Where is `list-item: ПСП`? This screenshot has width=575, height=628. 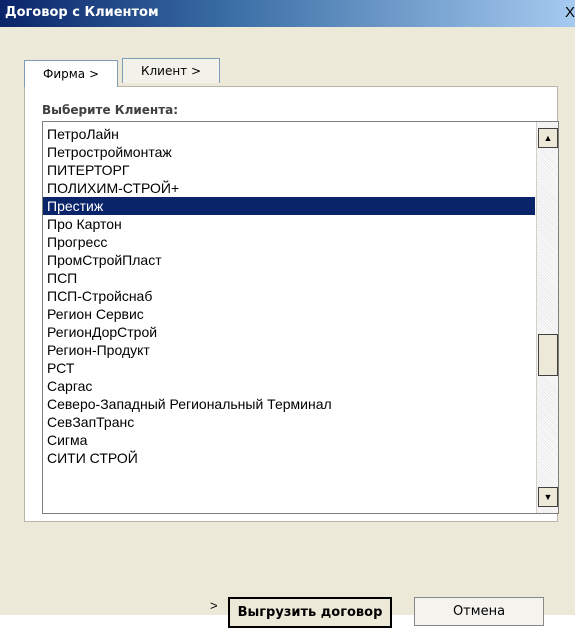
list-item: ПСП is located at coordinates (289, 278).